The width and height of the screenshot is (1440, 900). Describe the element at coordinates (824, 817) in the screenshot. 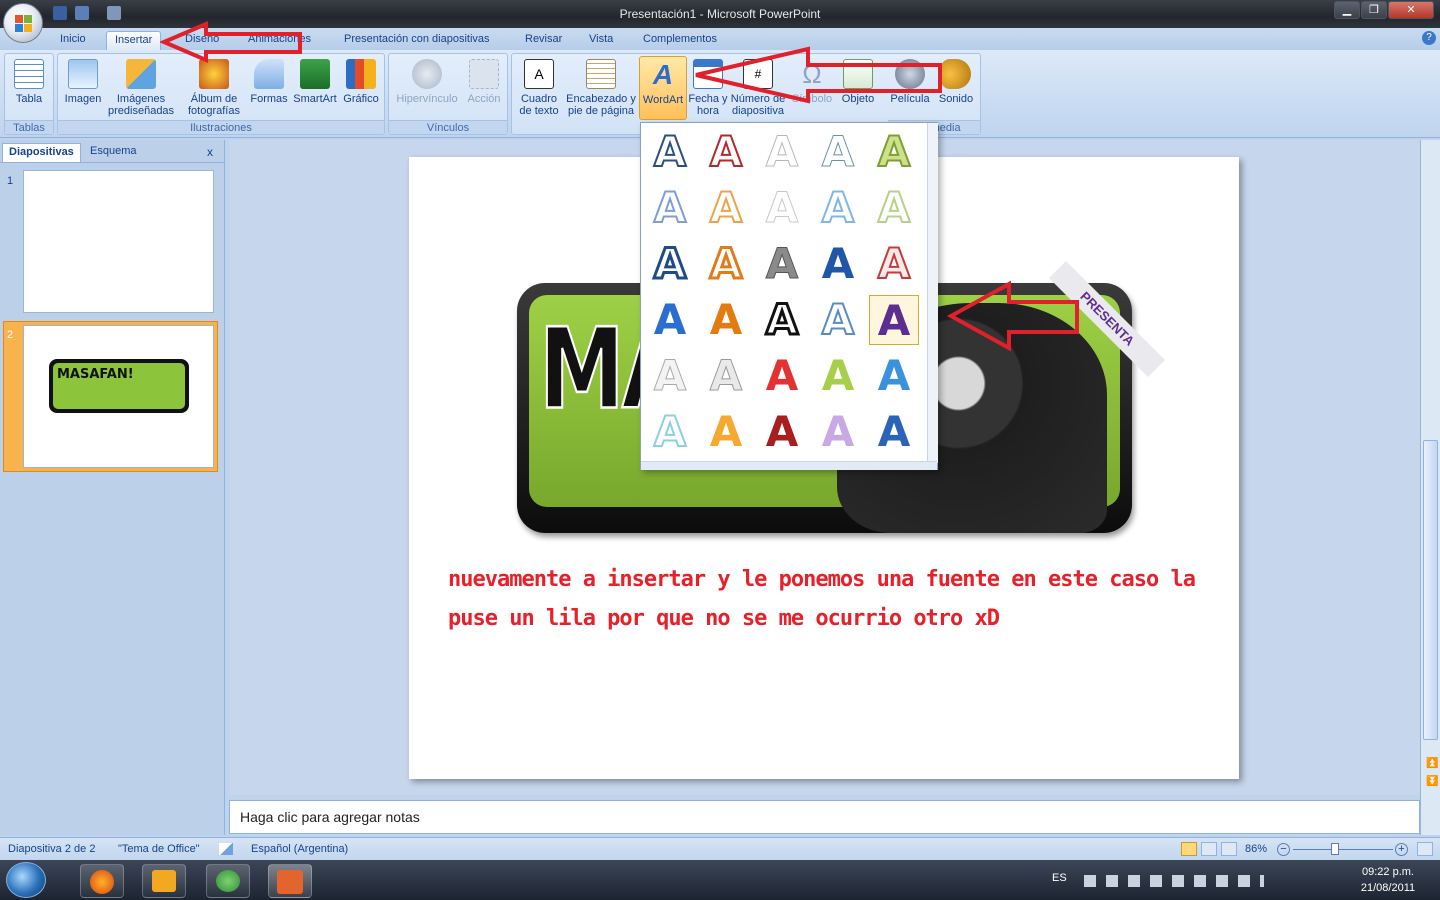

I see `notes-pane: Haga clic para agregar notas` at that location.